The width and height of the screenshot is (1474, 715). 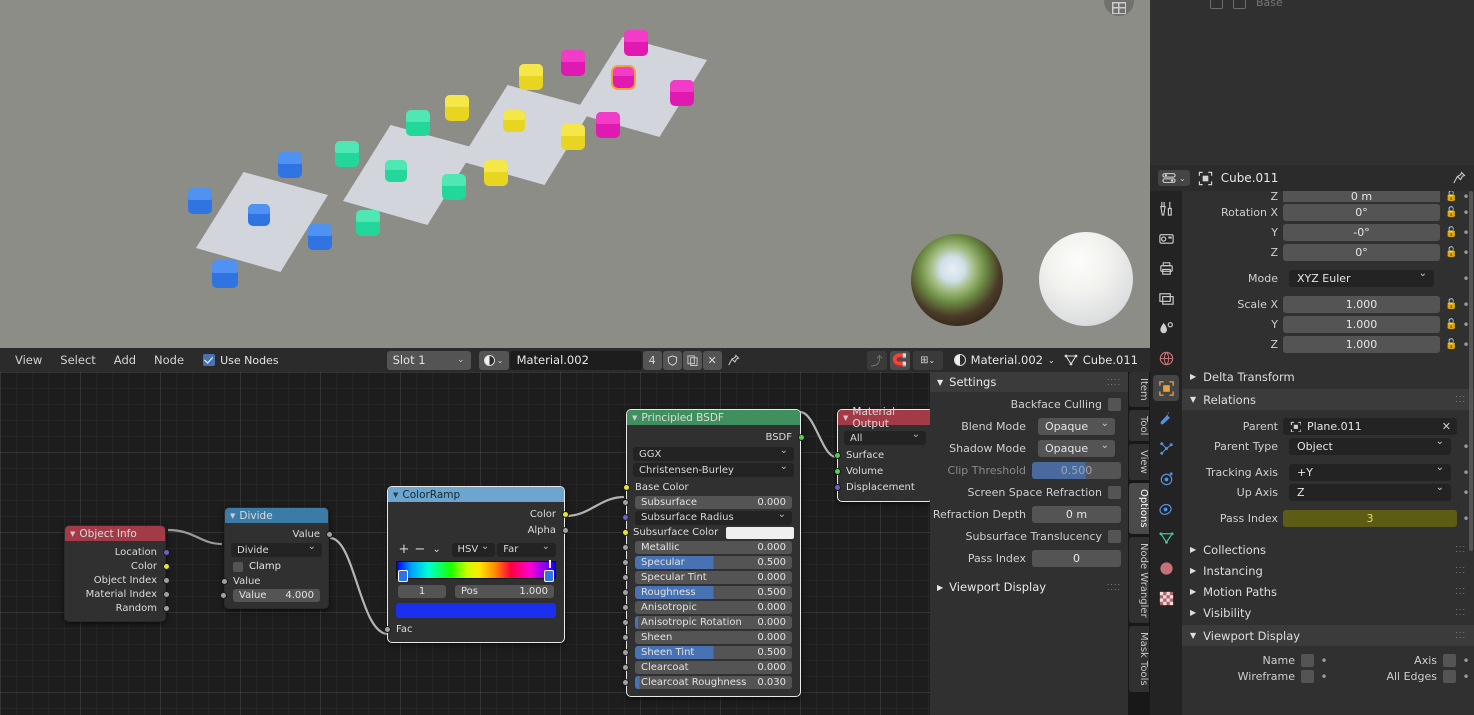 What do you see at coordinates (514, 121) in the screenshot?
I see `cube-yellow-center` at bounding box center [514, 121].